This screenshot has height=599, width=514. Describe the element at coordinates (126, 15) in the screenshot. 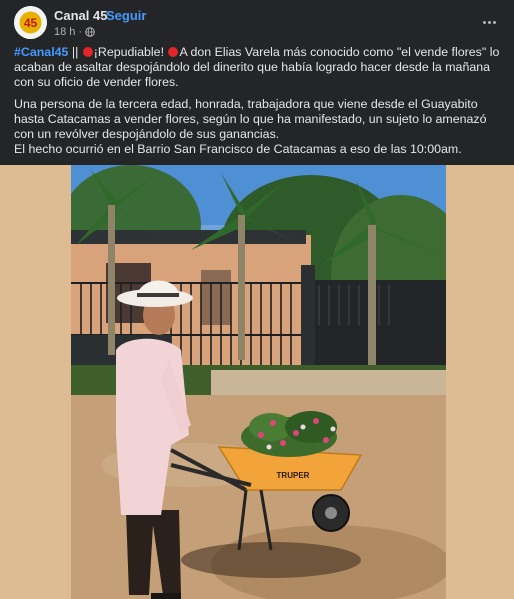

I see `follow-button: Seguir` at that location.